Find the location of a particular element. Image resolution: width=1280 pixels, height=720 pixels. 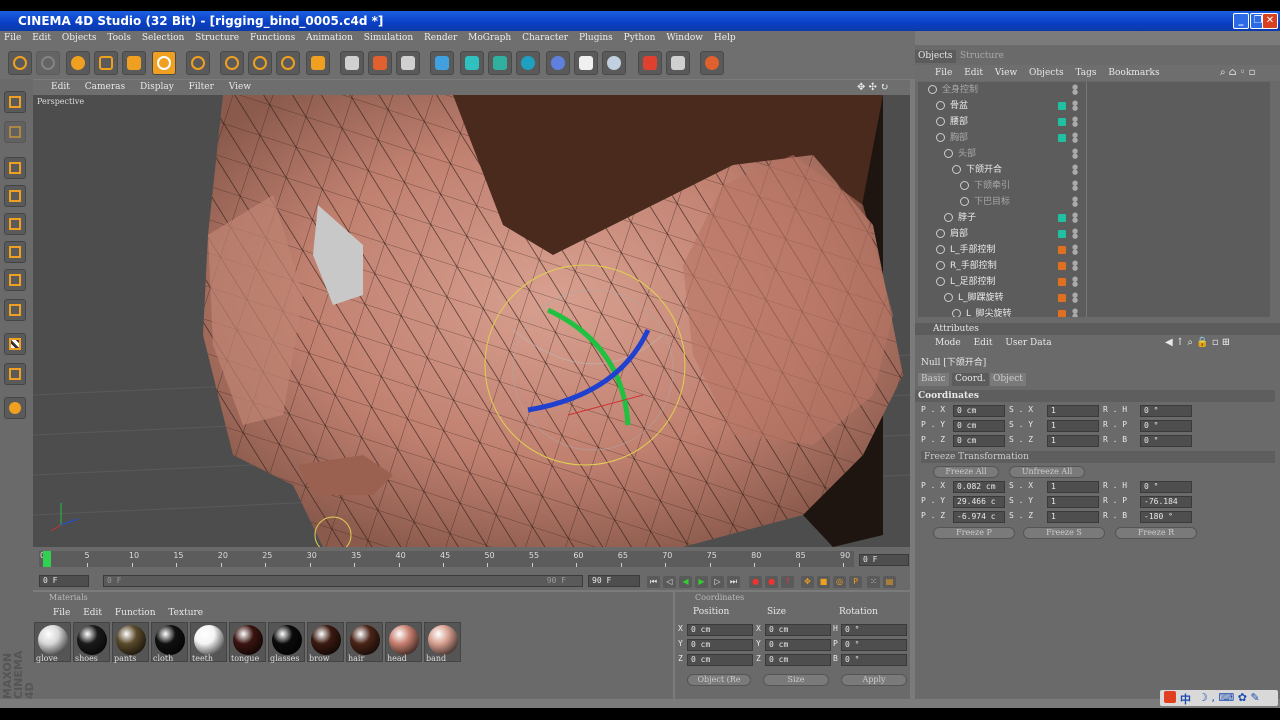

axis-mode-button is located at coordinates (15, 196).